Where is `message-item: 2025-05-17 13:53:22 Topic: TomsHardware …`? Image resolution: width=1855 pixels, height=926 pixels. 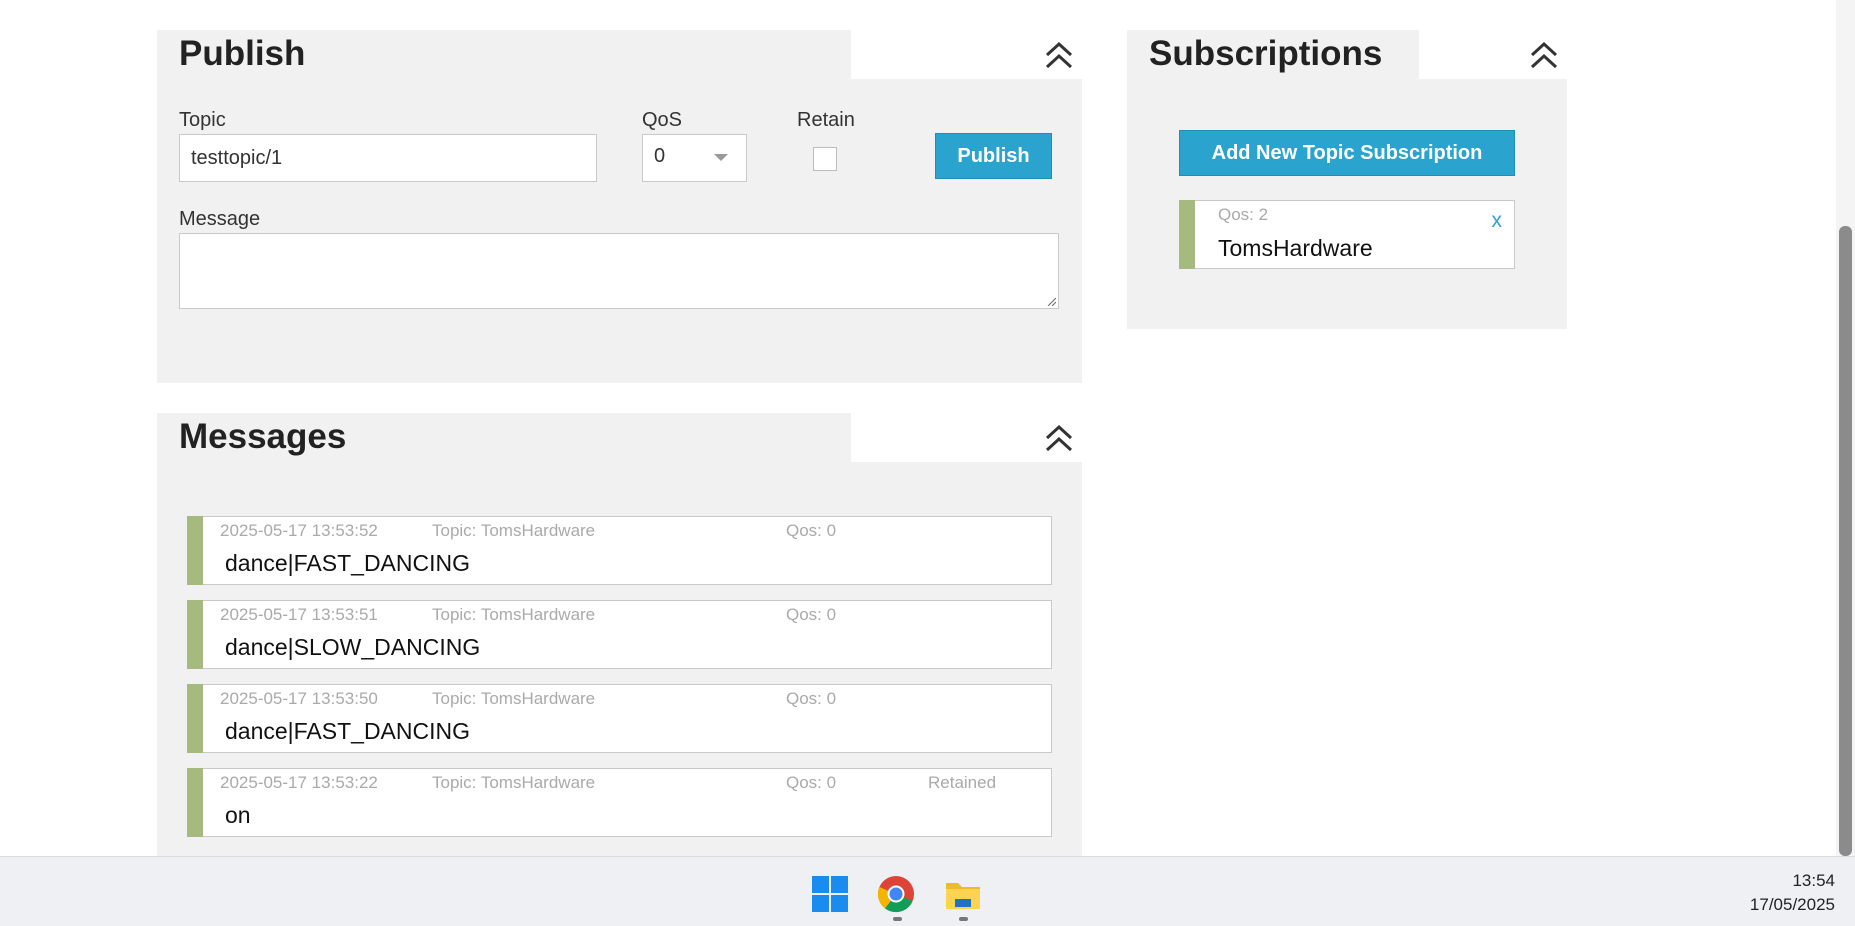
message-item: 2025-05-17 13:53:22 Topic: TomsHardware … is located at coordinates (619, 802).